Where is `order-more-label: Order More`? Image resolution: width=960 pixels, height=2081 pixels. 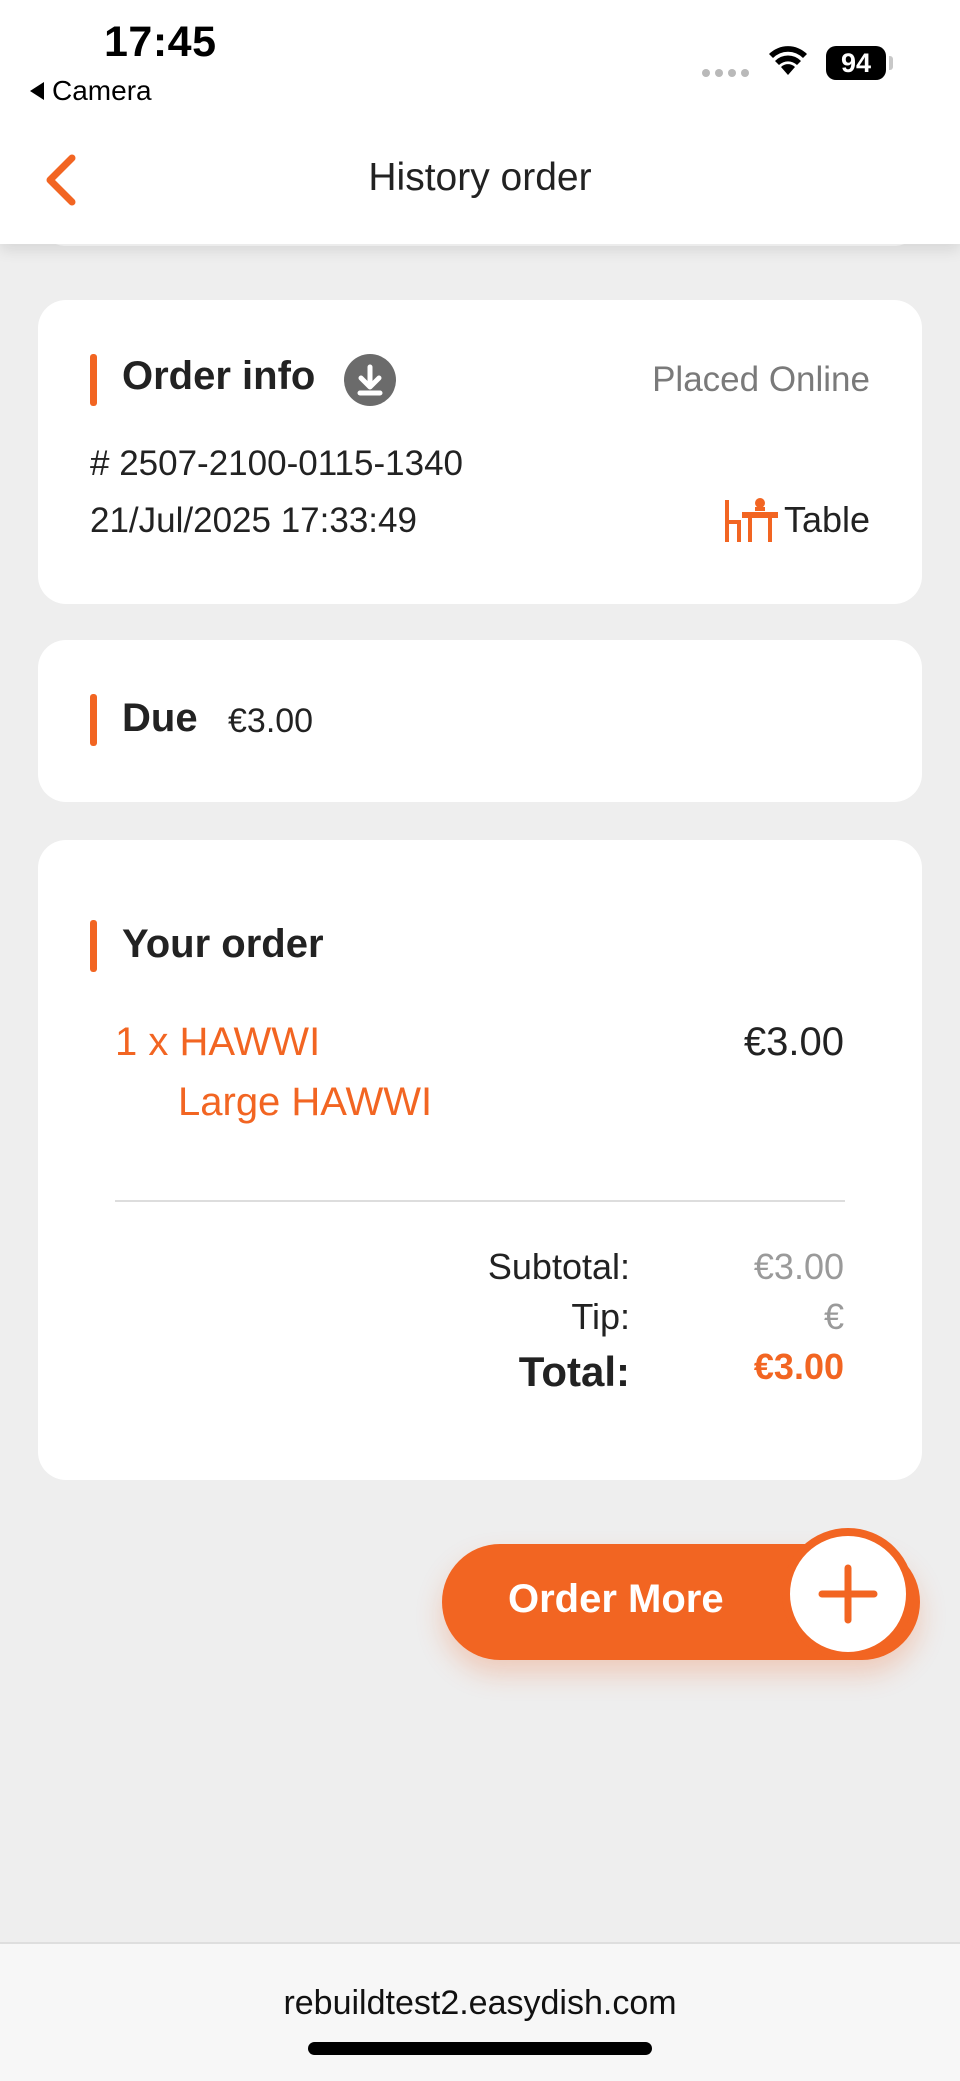
order-more-label: Order More is located at coordinates (616, 1599).